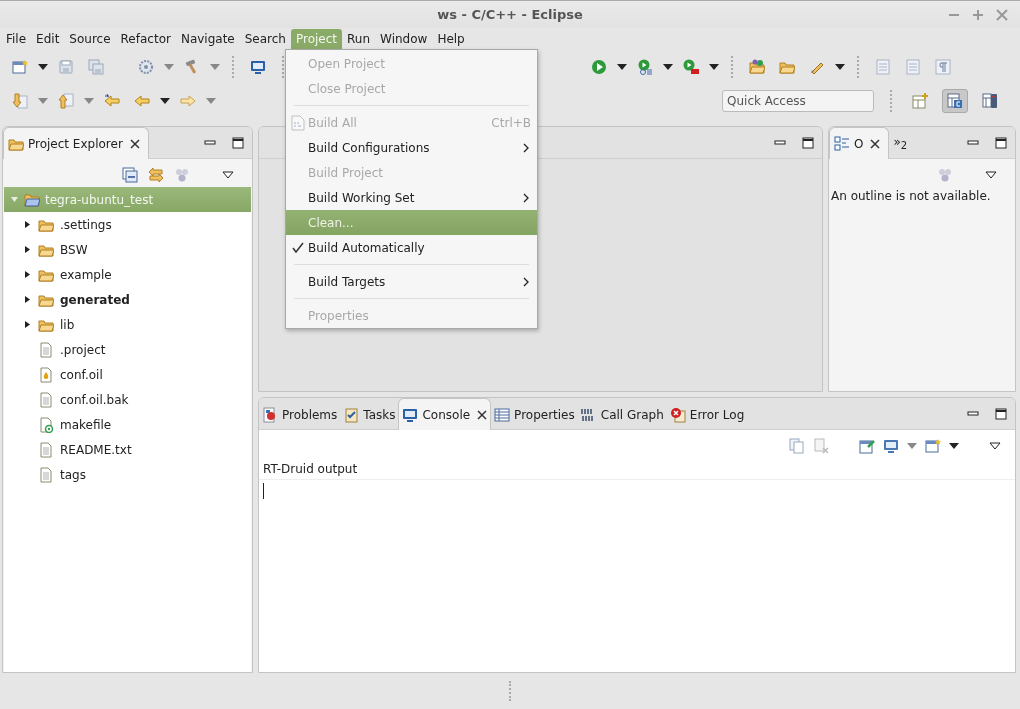  Describe the element at coordinates (16, 39) in the screenshot. I see `menu-item: File` at that location.